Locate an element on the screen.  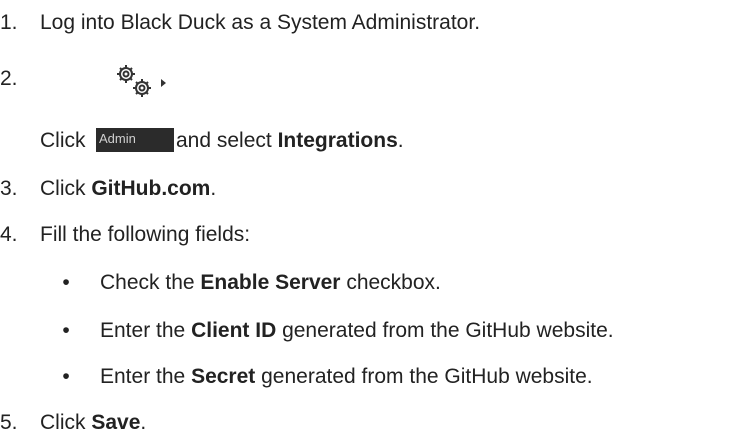
gears-icon is located at coordinates (134, 81).